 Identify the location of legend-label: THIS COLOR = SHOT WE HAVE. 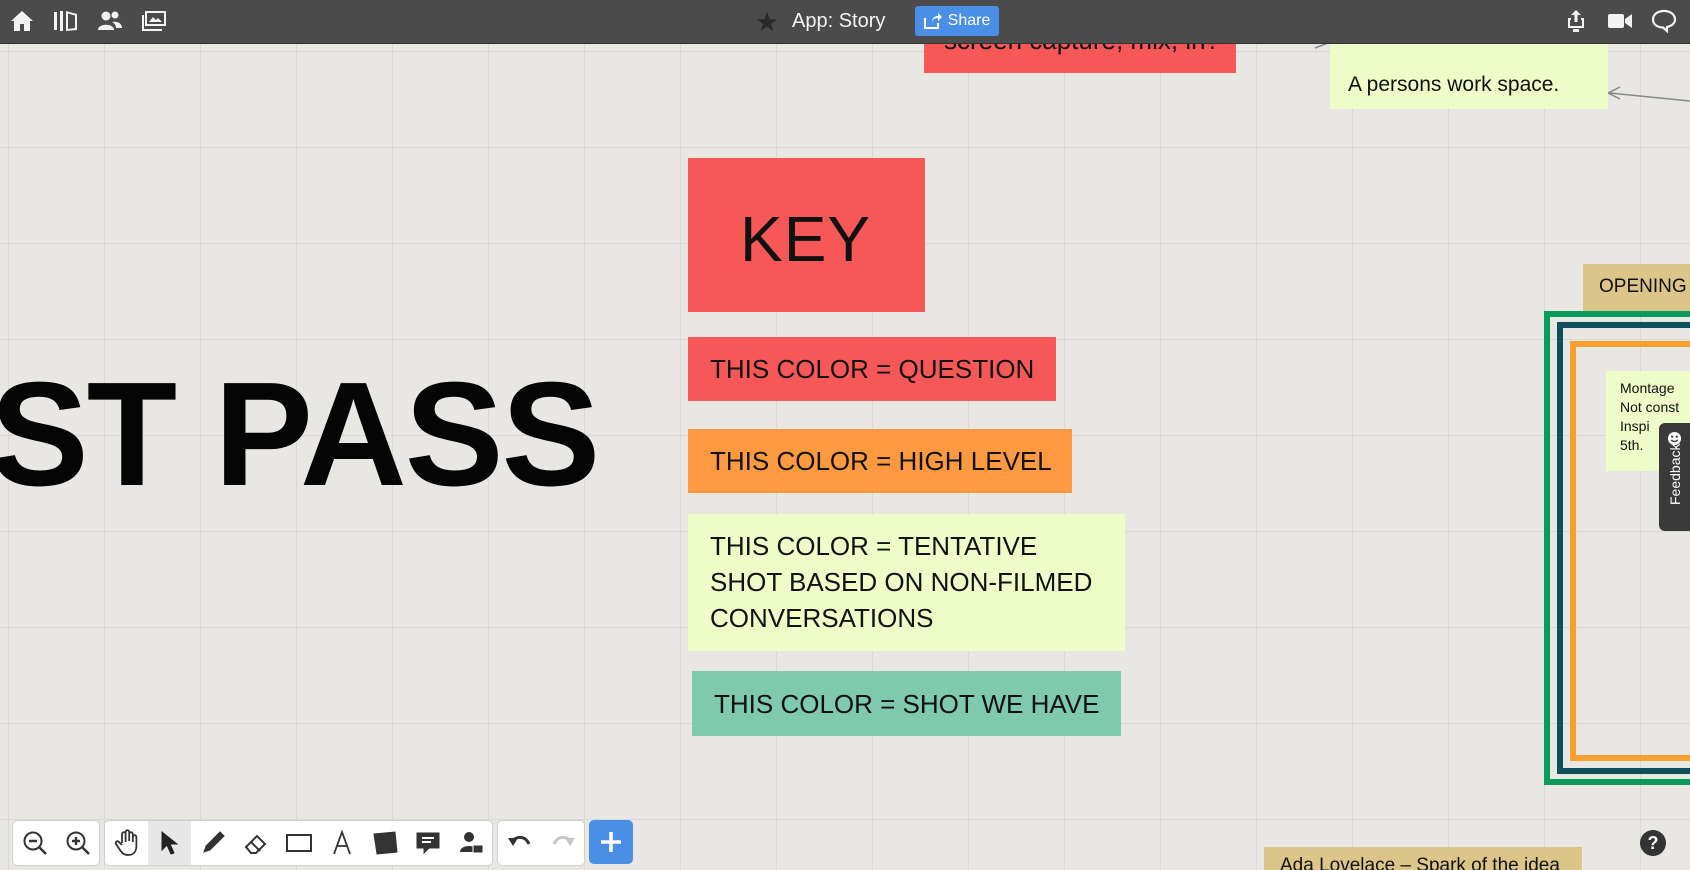
(907, 704).